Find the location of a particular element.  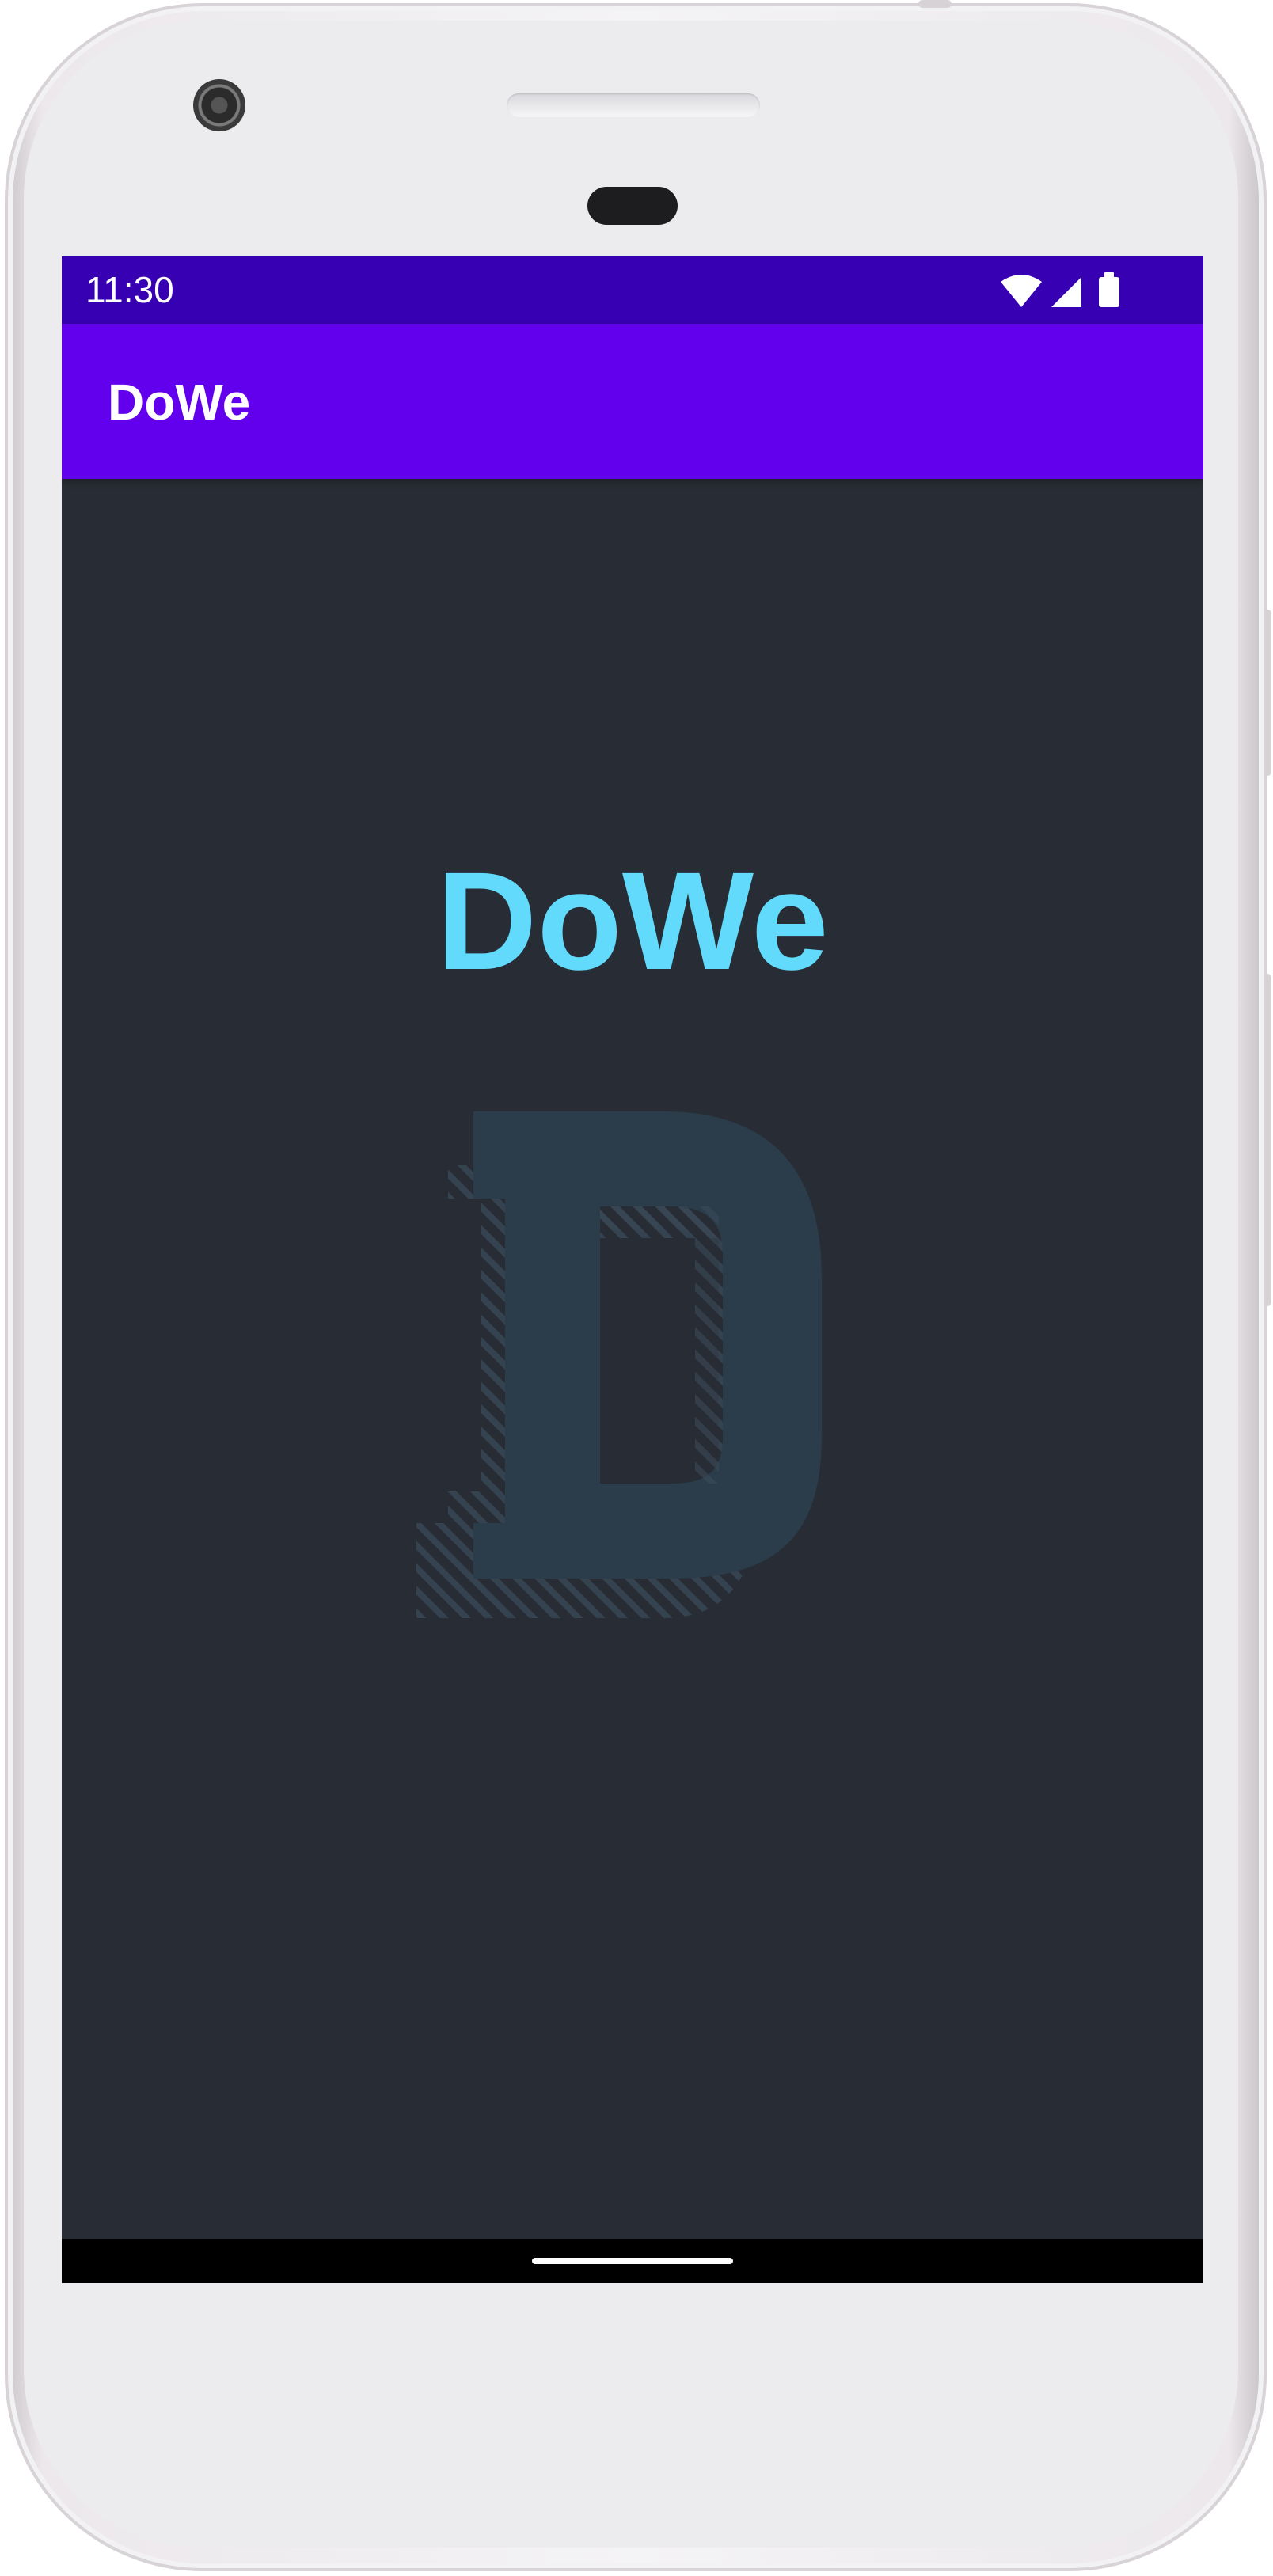

front-camera-icon is located at coordinates (219, 105).